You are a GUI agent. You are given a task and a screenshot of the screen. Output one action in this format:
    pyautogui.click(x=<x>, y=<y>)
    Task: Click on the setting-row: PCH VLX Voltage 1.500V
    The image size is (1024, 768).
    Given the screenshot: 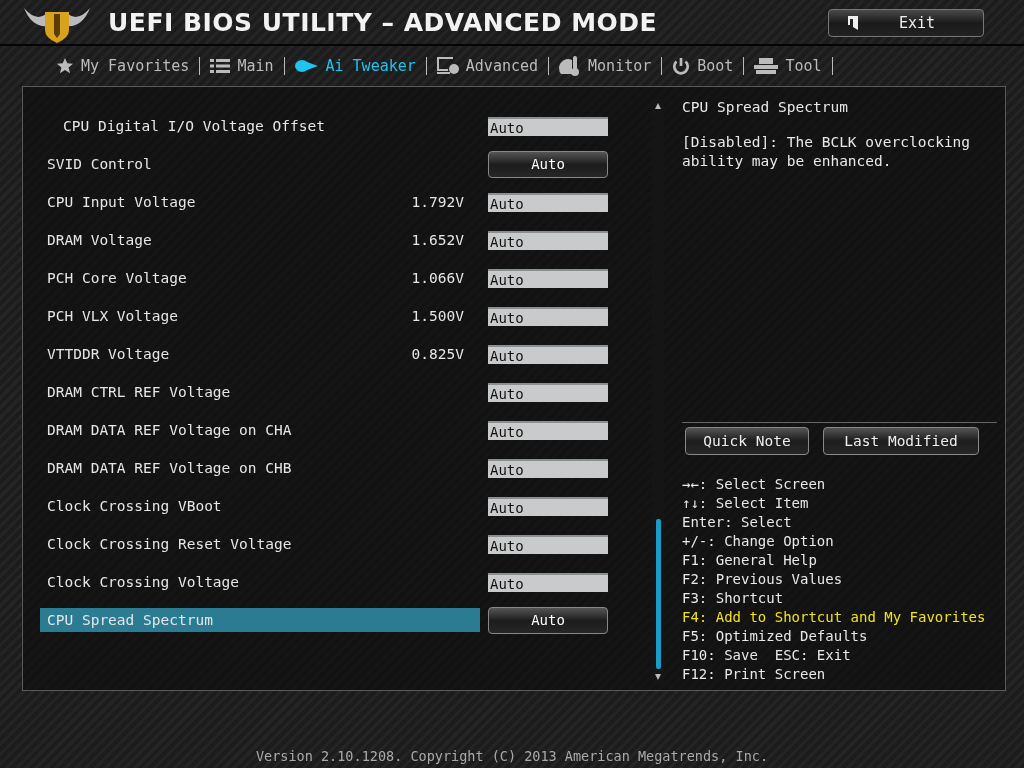 What is the action you would take?
    pyautogui.click(x=260, y=316)
    